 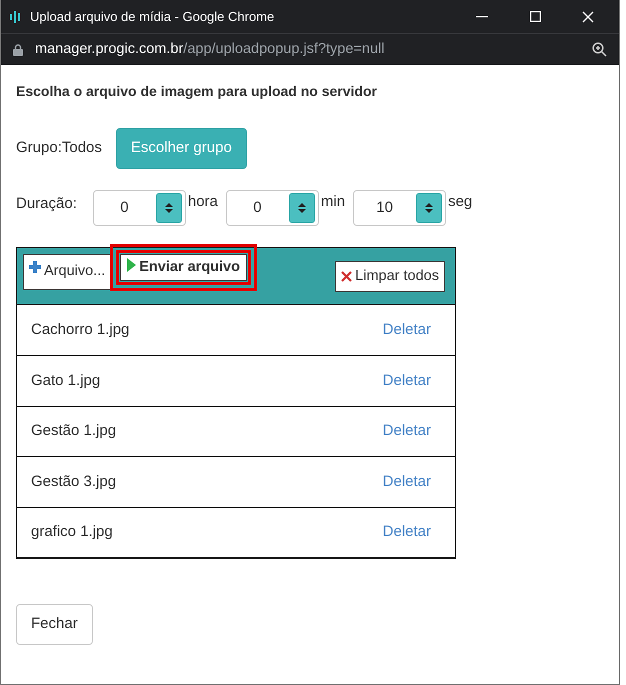 I want to click on plus-icon, so click(x=35, y=266).